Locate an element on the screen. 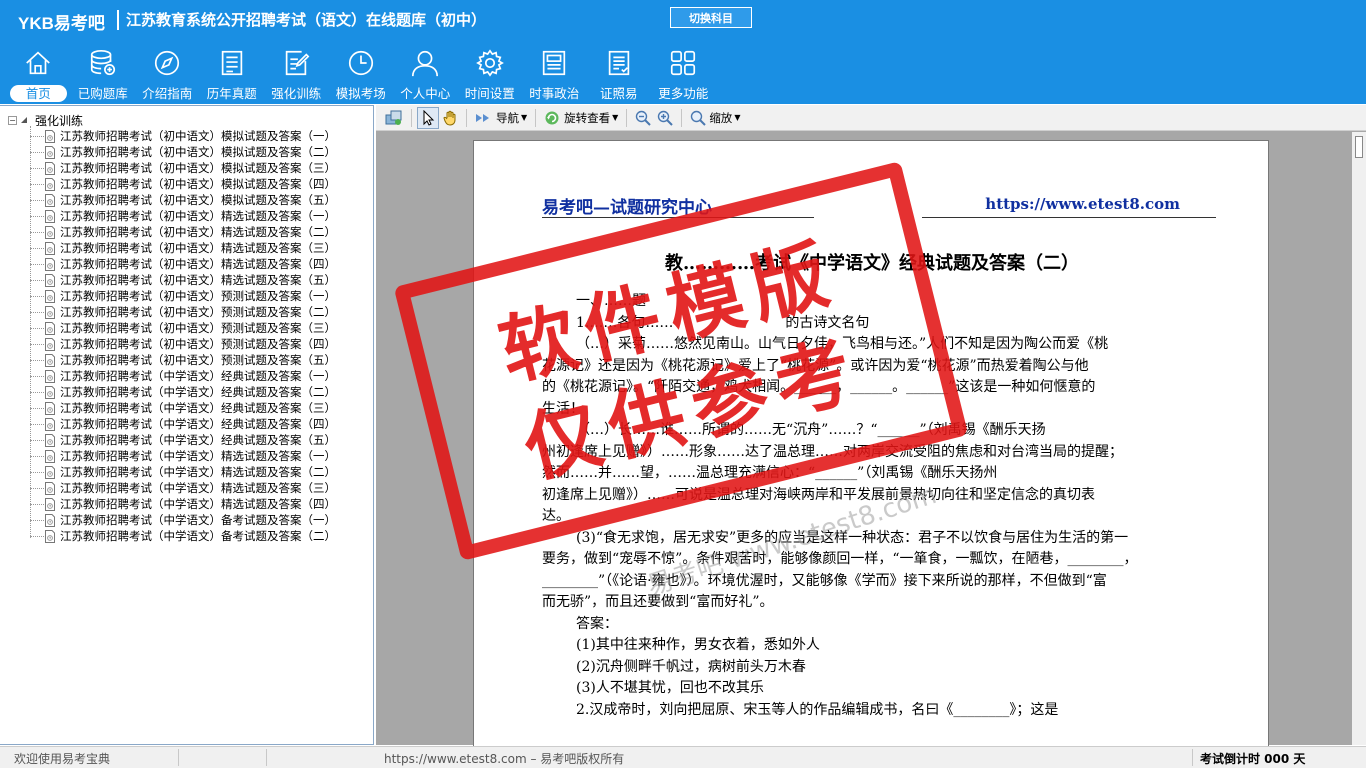 The height and width of the screenshot is (768, 1366). toolbar-separator is located at coordinates (627, 117).